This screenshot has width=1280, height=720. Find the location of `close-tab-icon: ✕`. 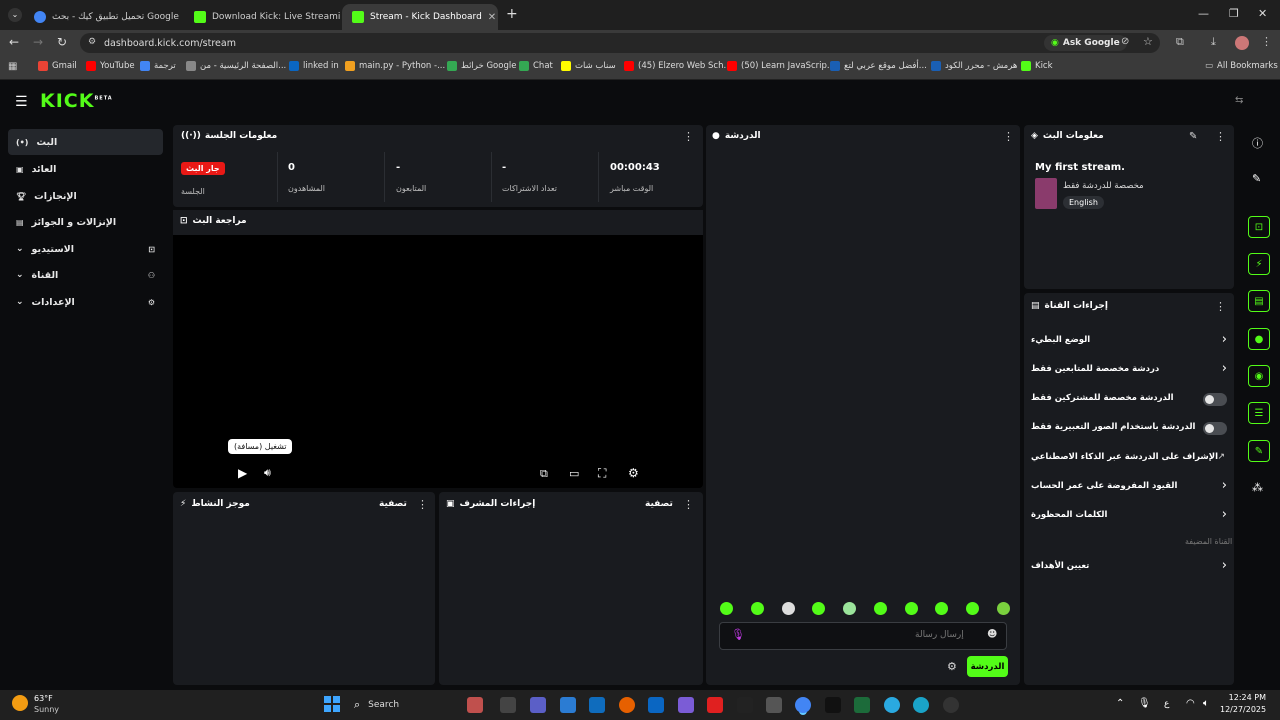

close-tab-icon: ✕ is located at coordinates (492, 17).